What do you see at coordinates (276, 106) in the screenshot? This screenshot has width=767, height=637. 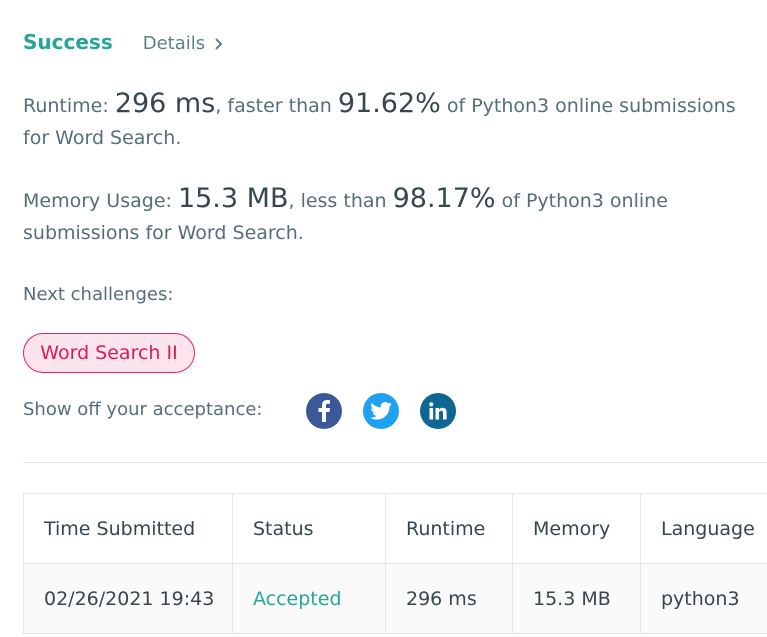 I see `runtime-middle: , faster than` at bounding box center [276, 106].